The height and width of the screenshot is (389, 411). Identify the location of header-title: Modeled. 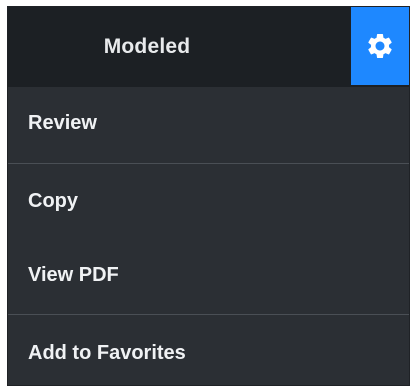
(147, 46).